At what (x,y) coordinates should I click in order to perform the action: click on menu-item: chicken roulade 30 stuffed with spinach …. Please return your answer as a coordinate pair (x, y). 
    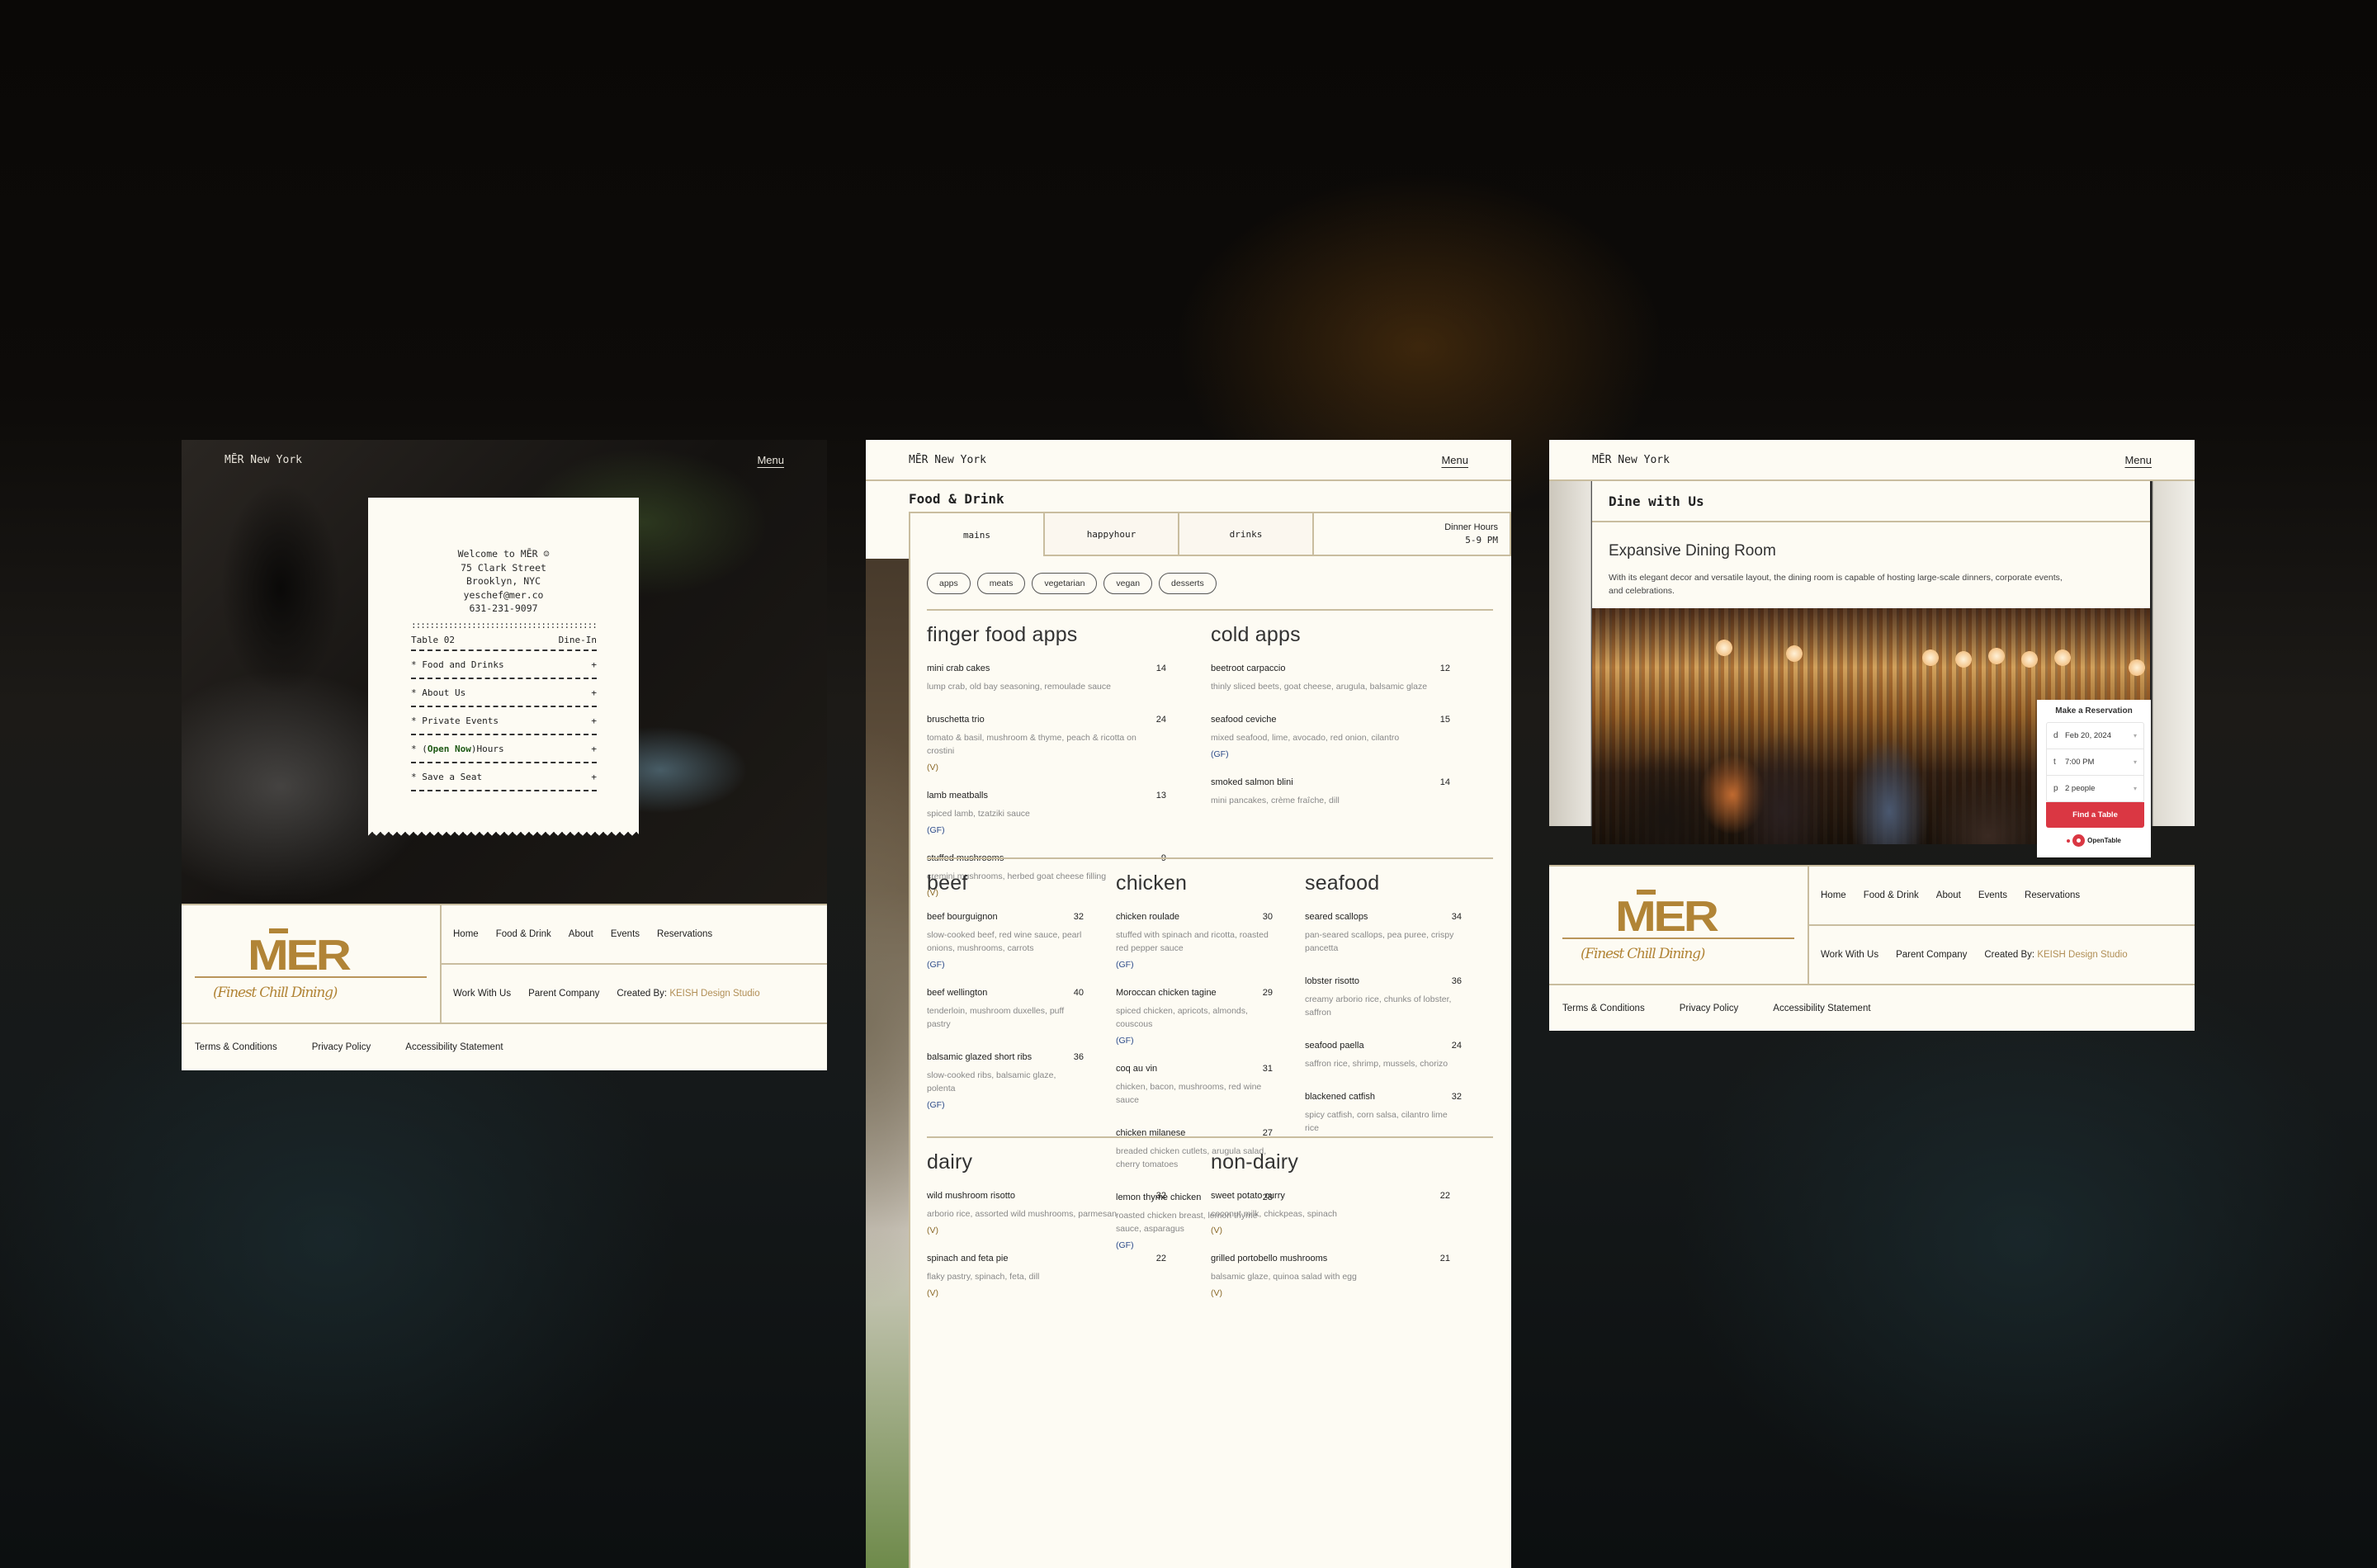
    Looking at the image, I should click on (1194, 941).